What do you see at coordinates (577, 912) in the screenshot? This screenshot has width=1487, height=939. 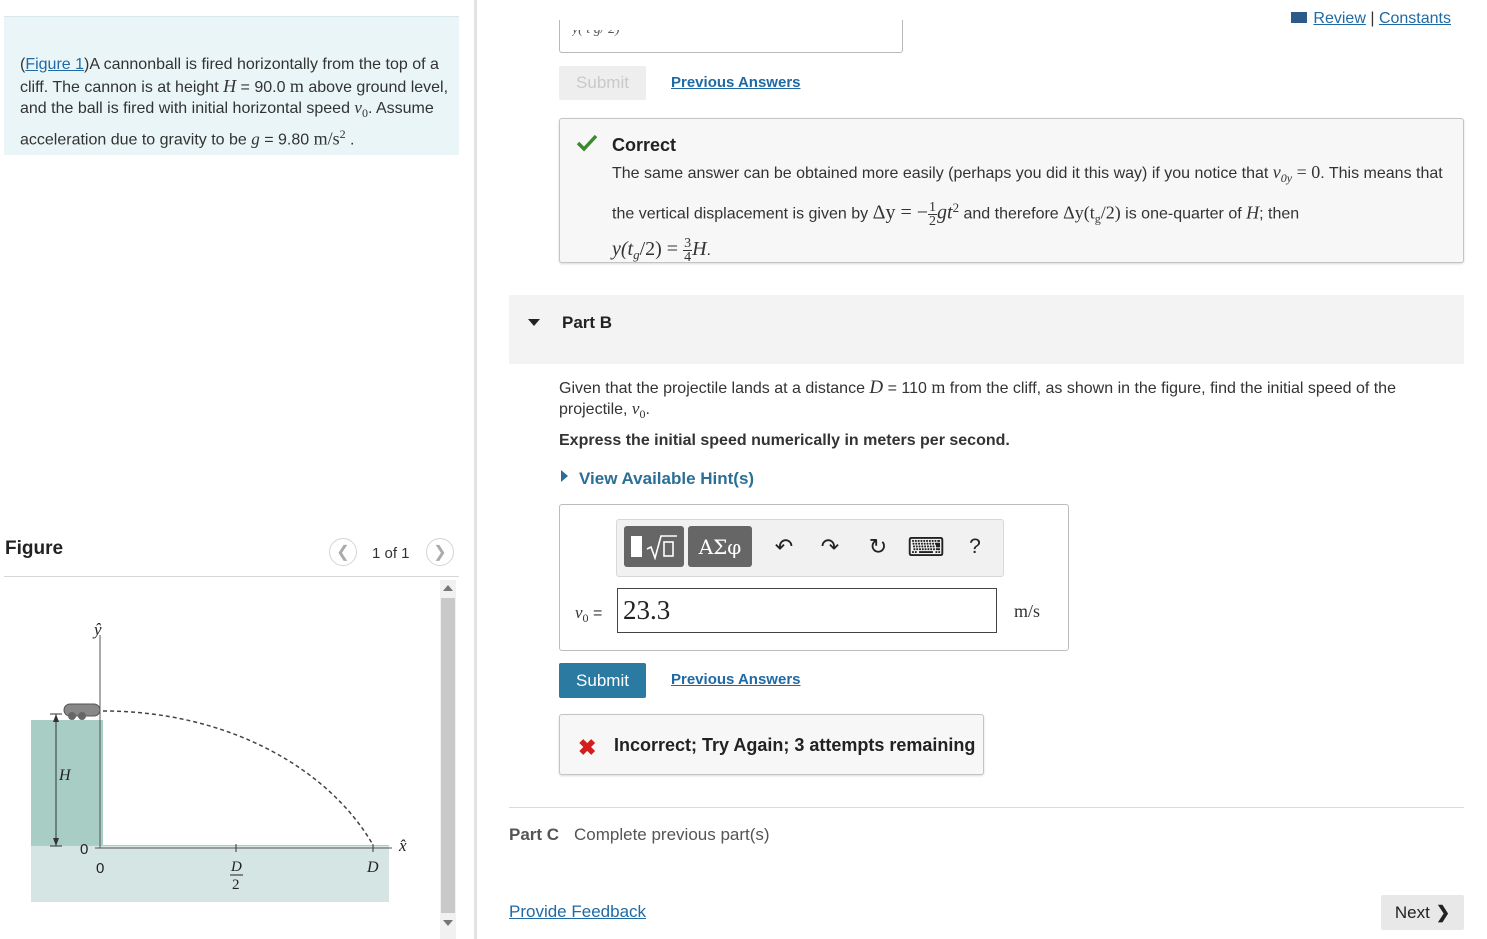 I see `provide-feedback-link: Provide Feedback` at bounding box center [577, 912].